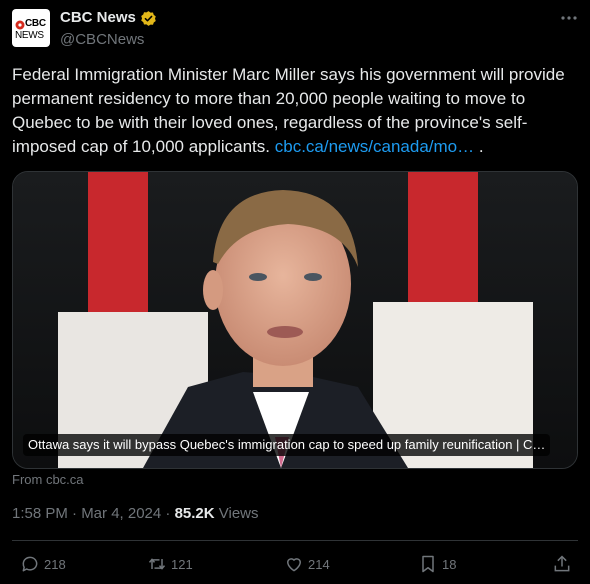 The height and width of the screenshot is (584, 590). I want to click on avatar: CBC NEWS, so click(31, 28).